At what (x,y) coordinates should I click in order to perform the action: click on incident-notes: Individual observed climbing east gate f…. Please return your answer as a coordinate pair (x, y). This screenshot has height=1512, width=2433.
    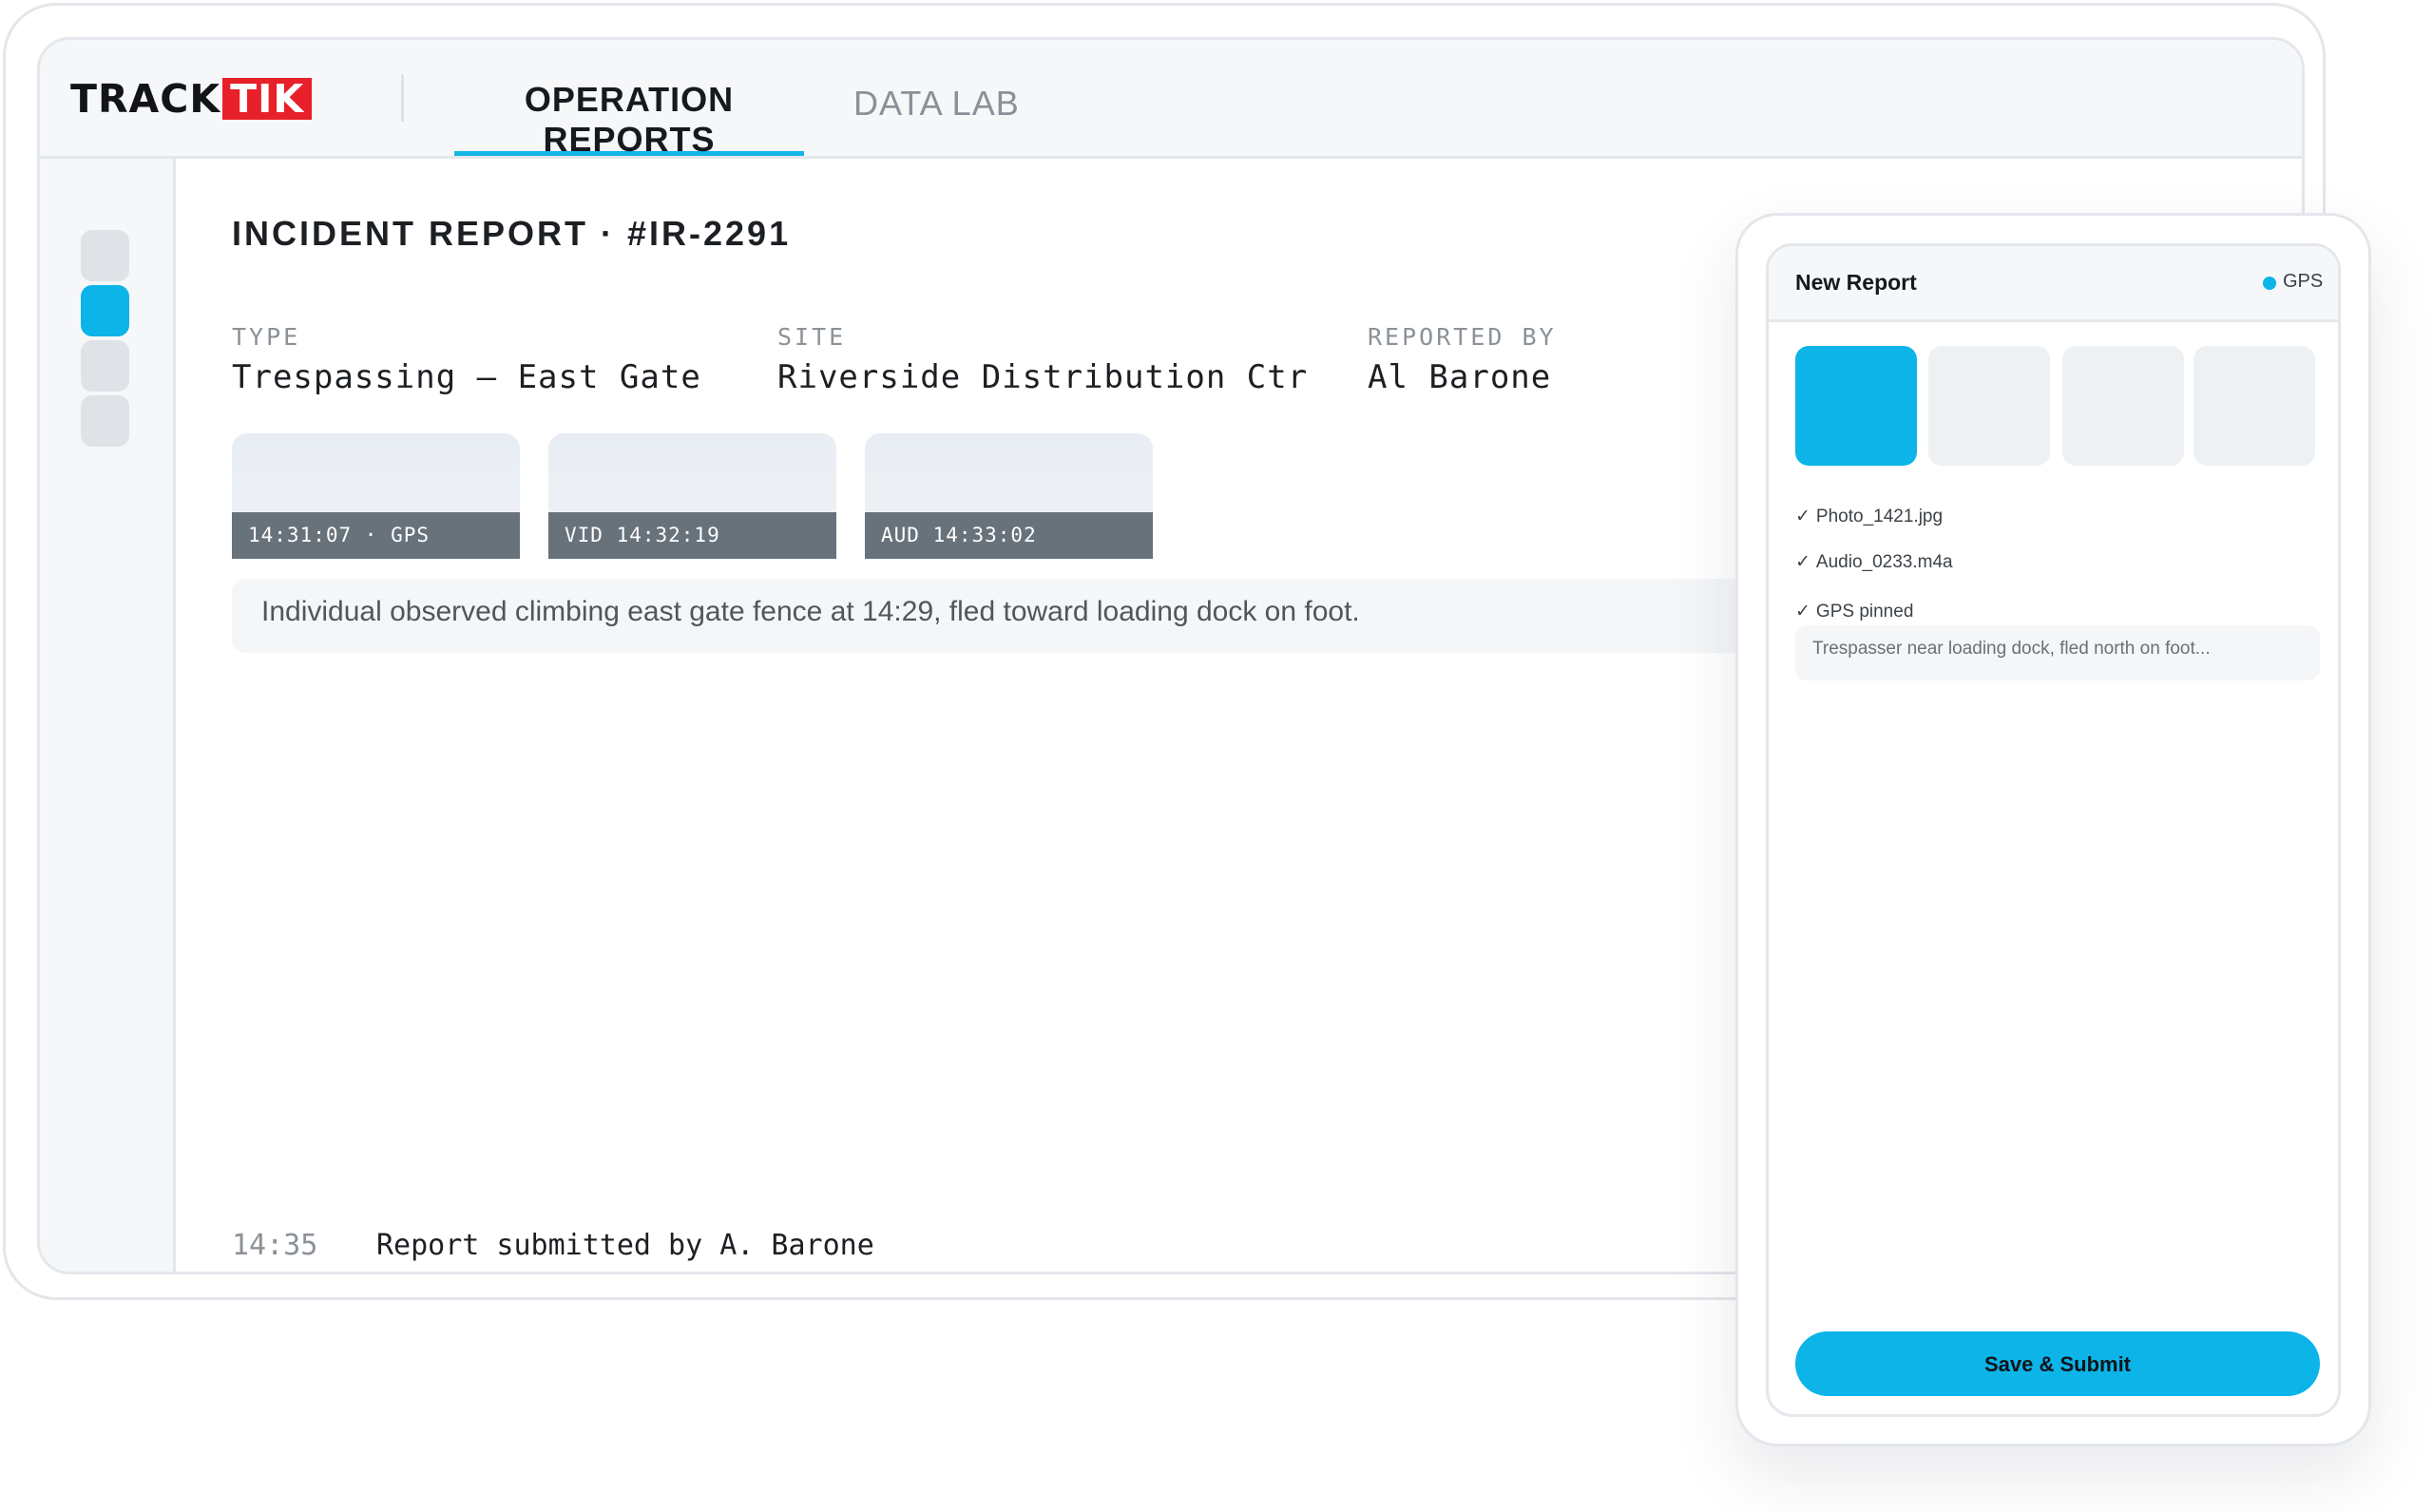
    Looking at the image, I should click on (1078, 616).